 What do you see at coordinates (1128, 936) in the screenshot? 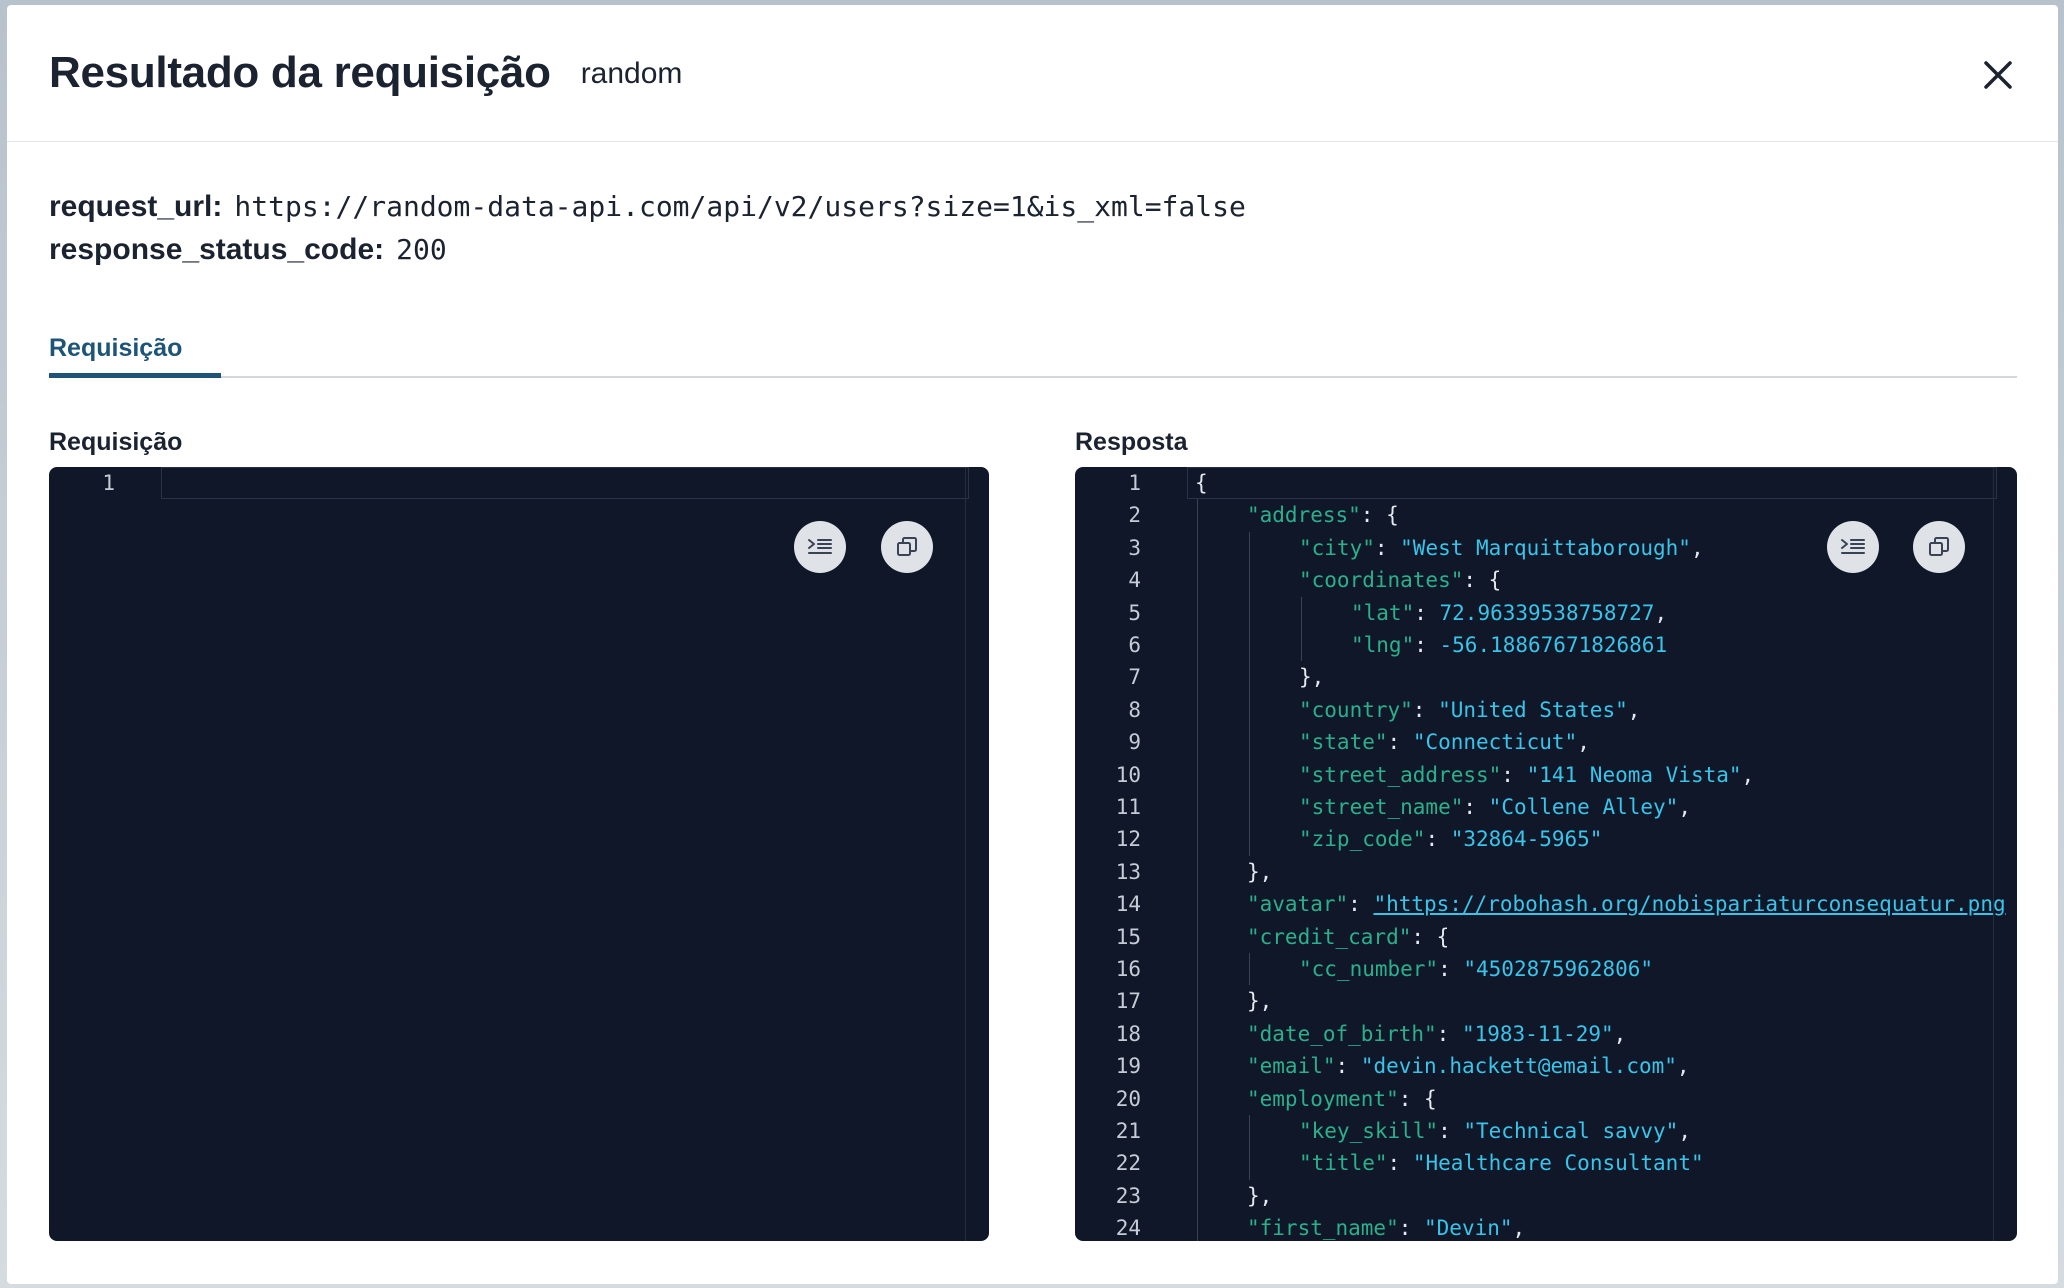
I see `line-number: 15` at bounding box center [1128, 936].